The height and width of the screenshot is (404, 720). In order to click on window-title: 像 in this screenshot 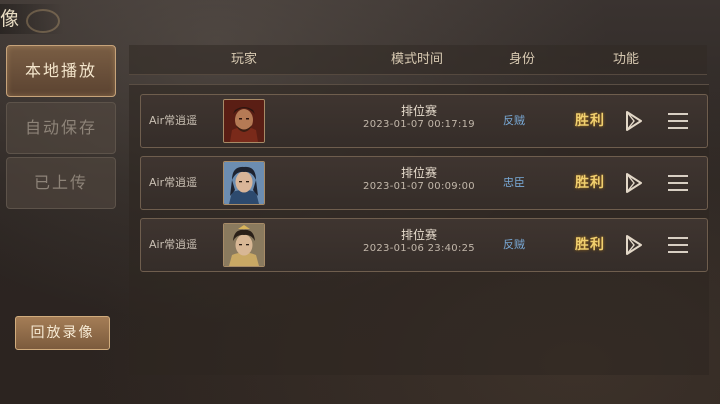, I will do `click(32, 19)`.